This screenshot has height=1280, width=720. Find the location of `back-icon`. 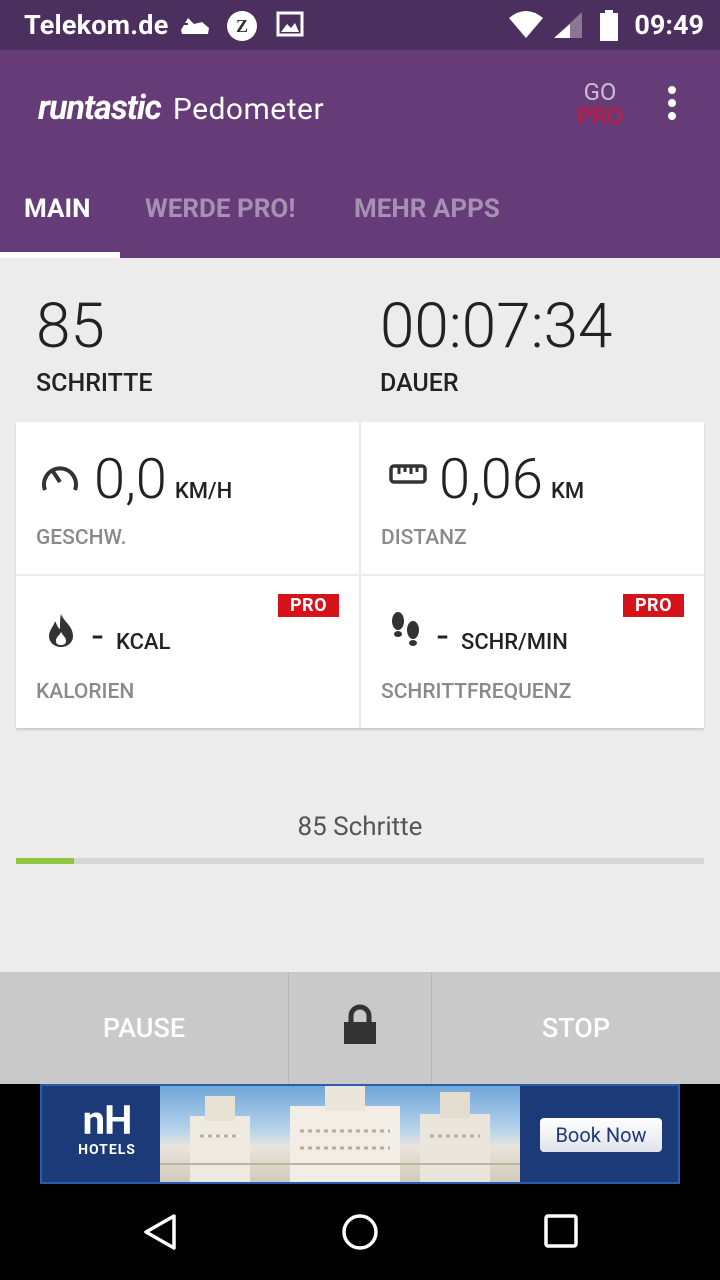

back-icon is located at coordinates (160, 1232).